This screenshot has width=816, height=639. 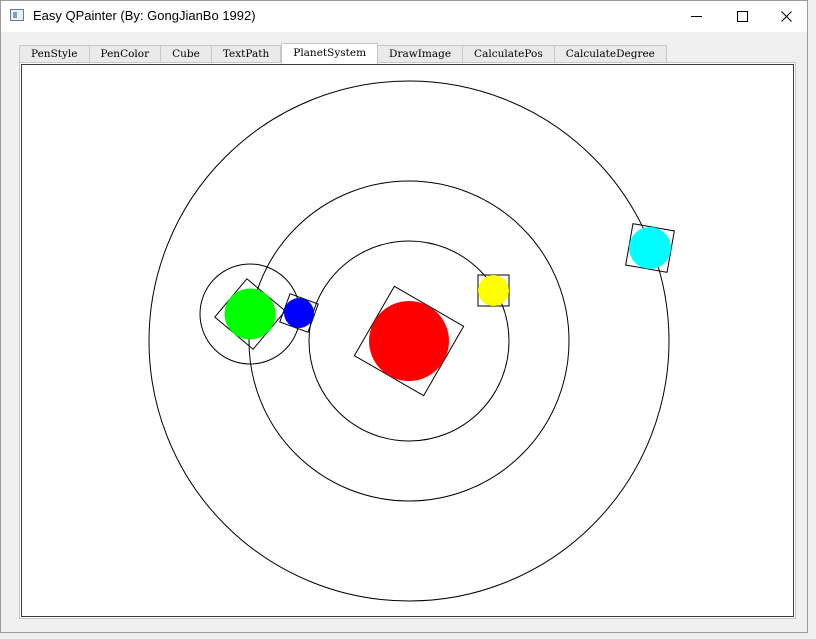 What do you see at coordinates (421, 54) in the screenshot?
I see `tab-drawimage: DrawImage` at bounding box center [421, 54].